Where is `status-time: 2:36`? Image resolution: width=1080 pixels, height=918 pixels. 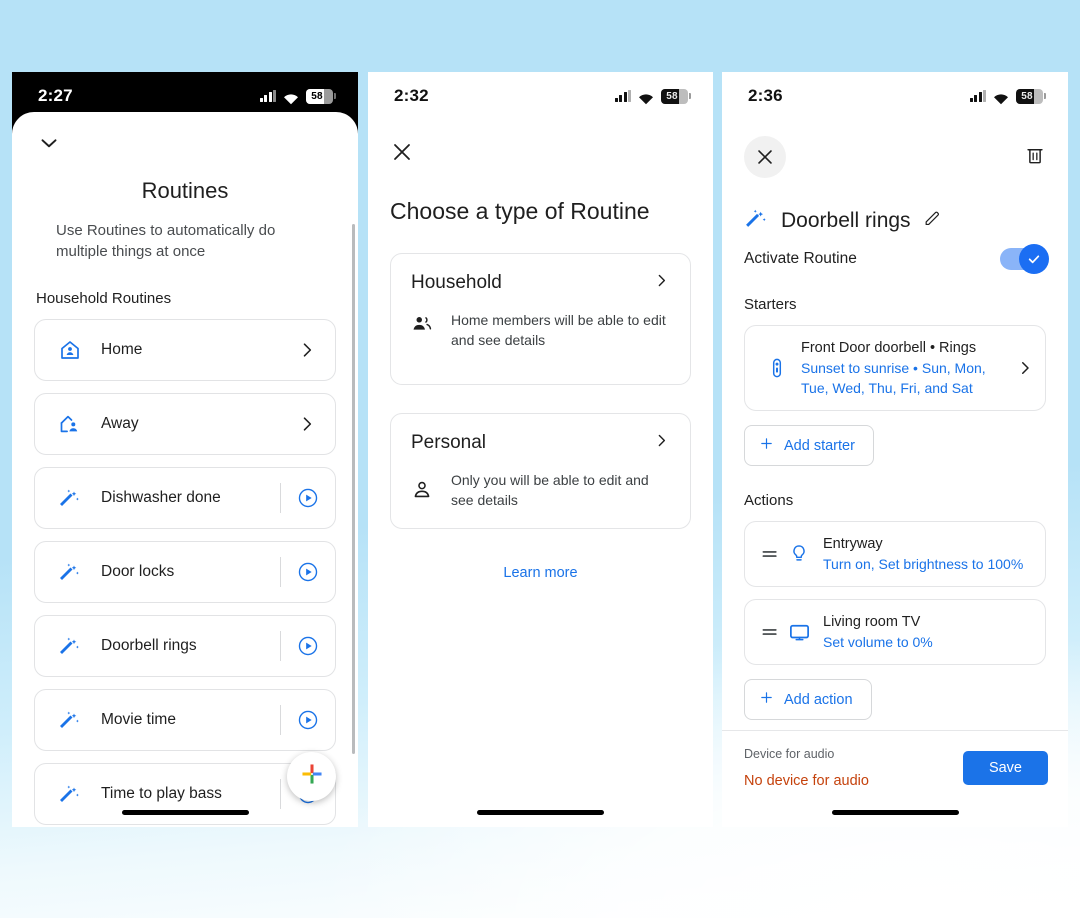
status-time: 2:36 is located at coordinates (765, 95).